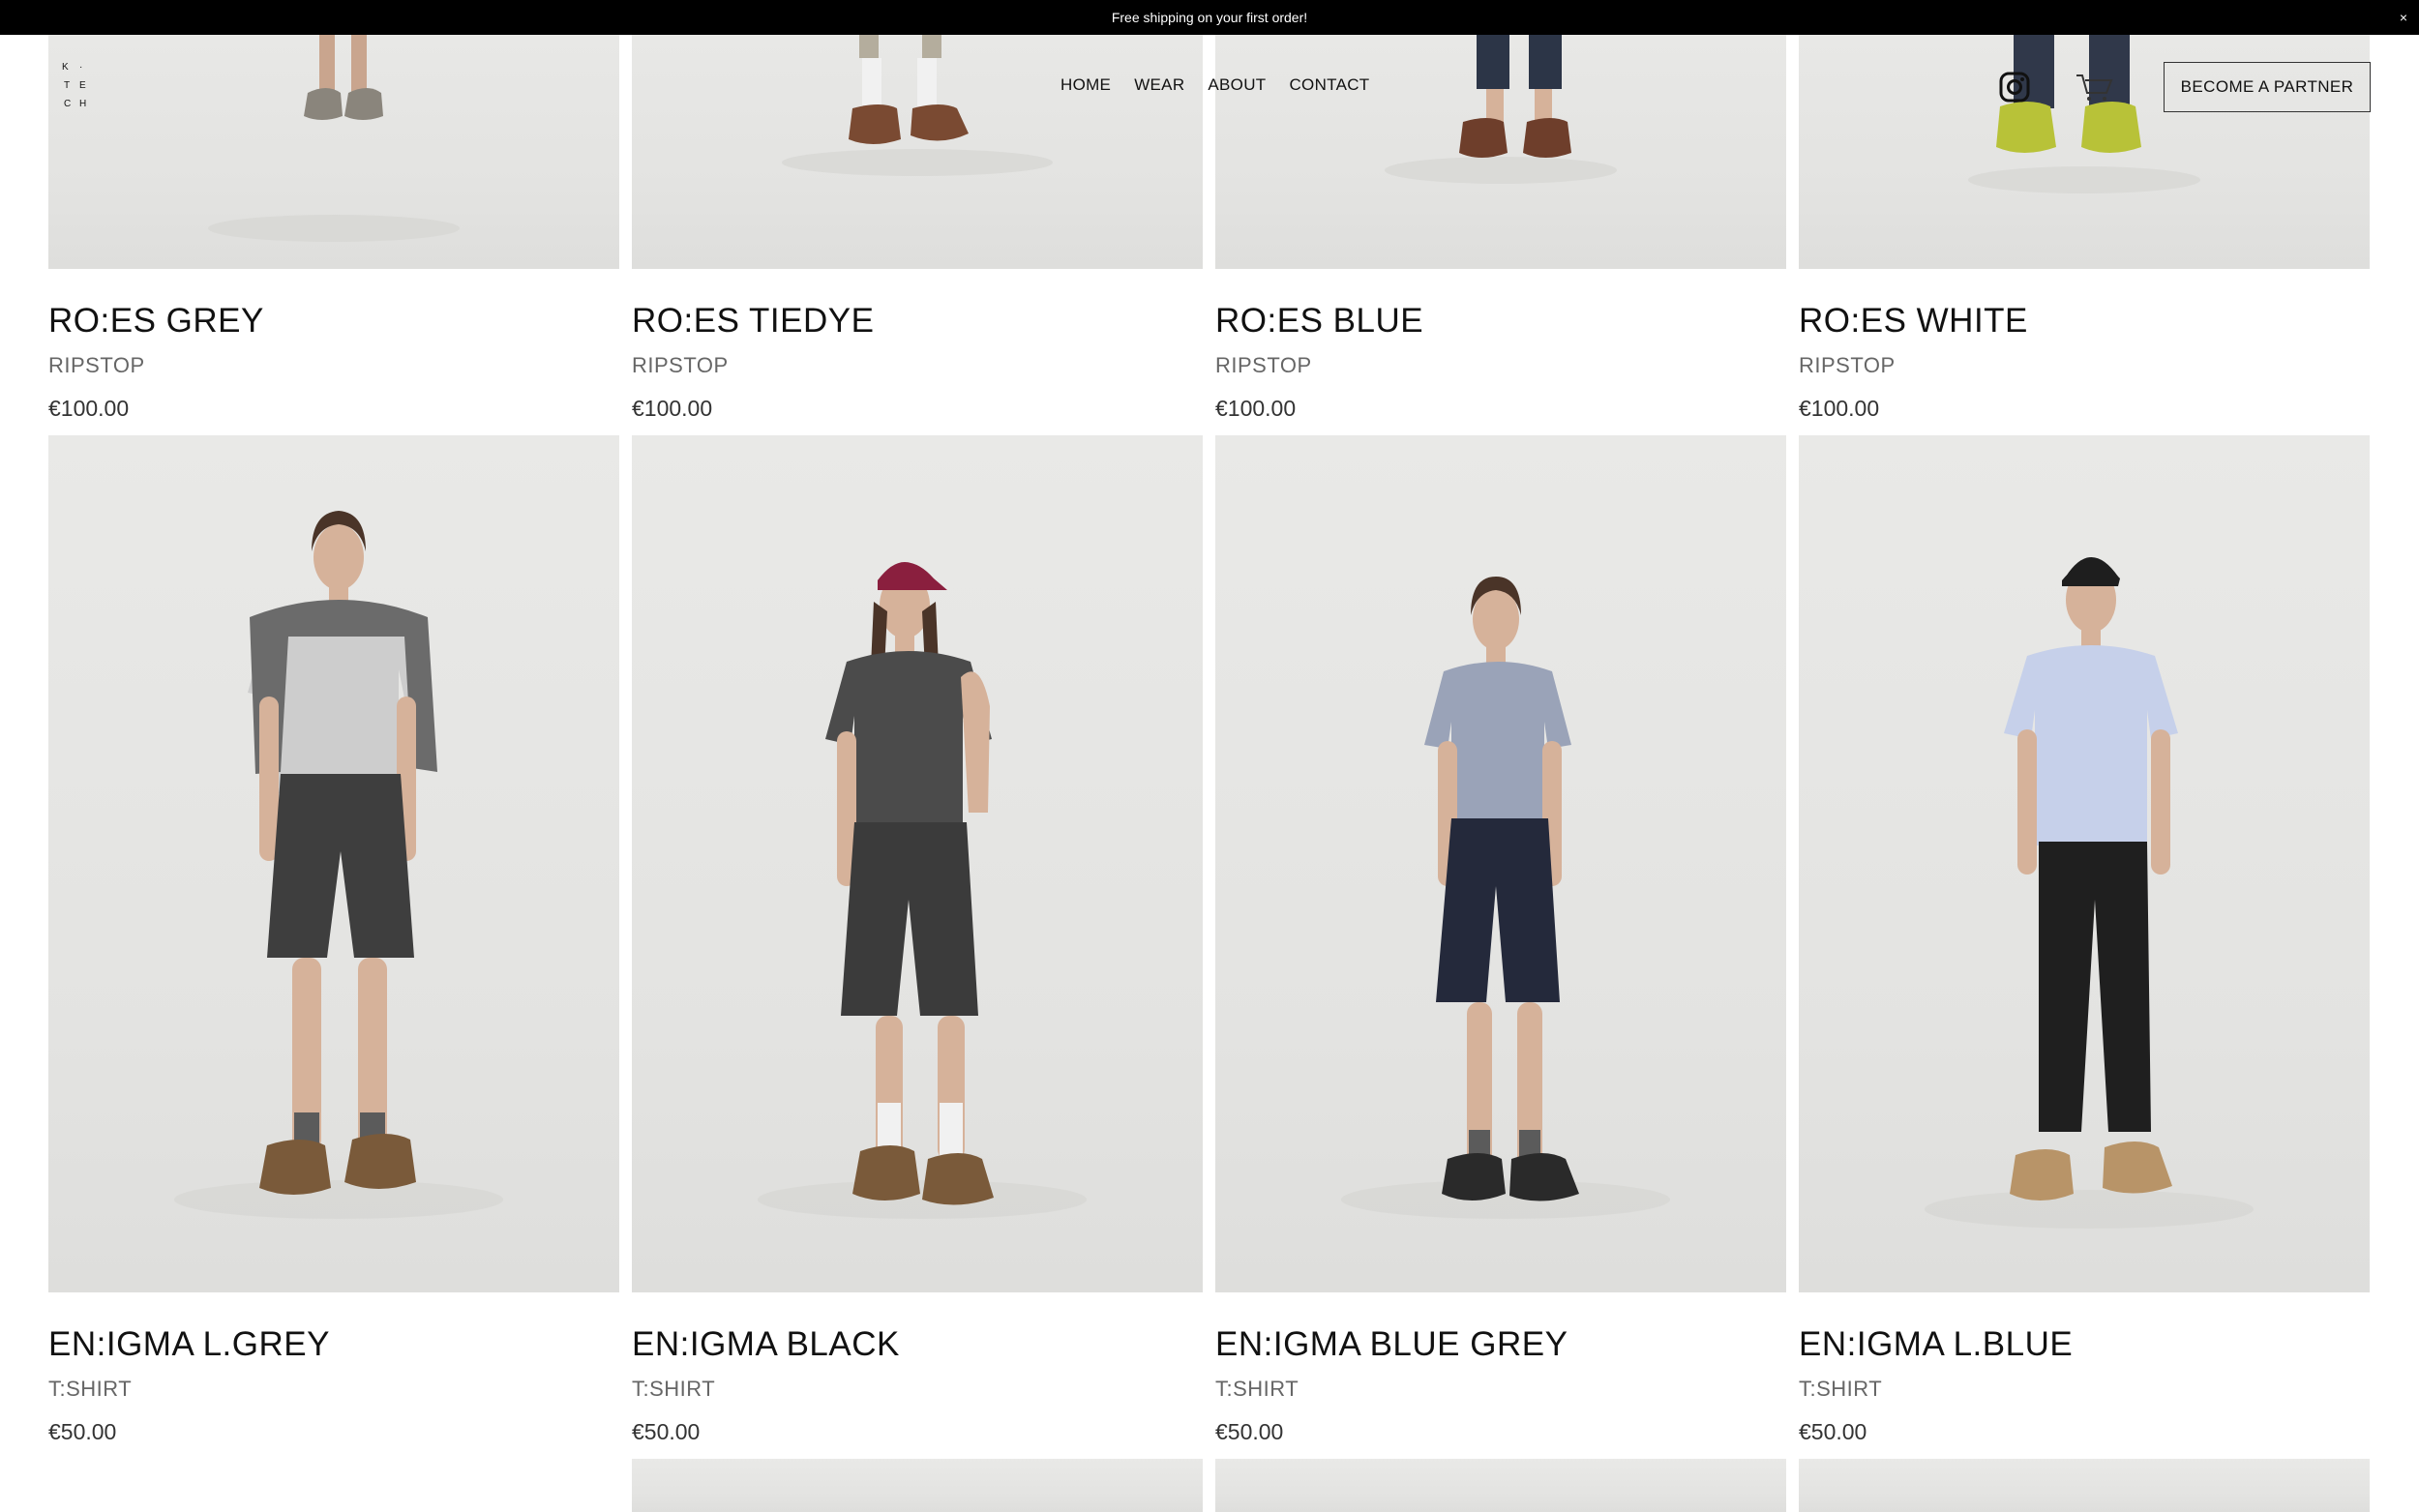 Image resolution: width=2419 pixels, height=1512 pixels. What do you see at coordinates (766, 1344) in the screenshot?
I see `product-name: EN:IGMA BLACK` at bounding box center [766, 1344].